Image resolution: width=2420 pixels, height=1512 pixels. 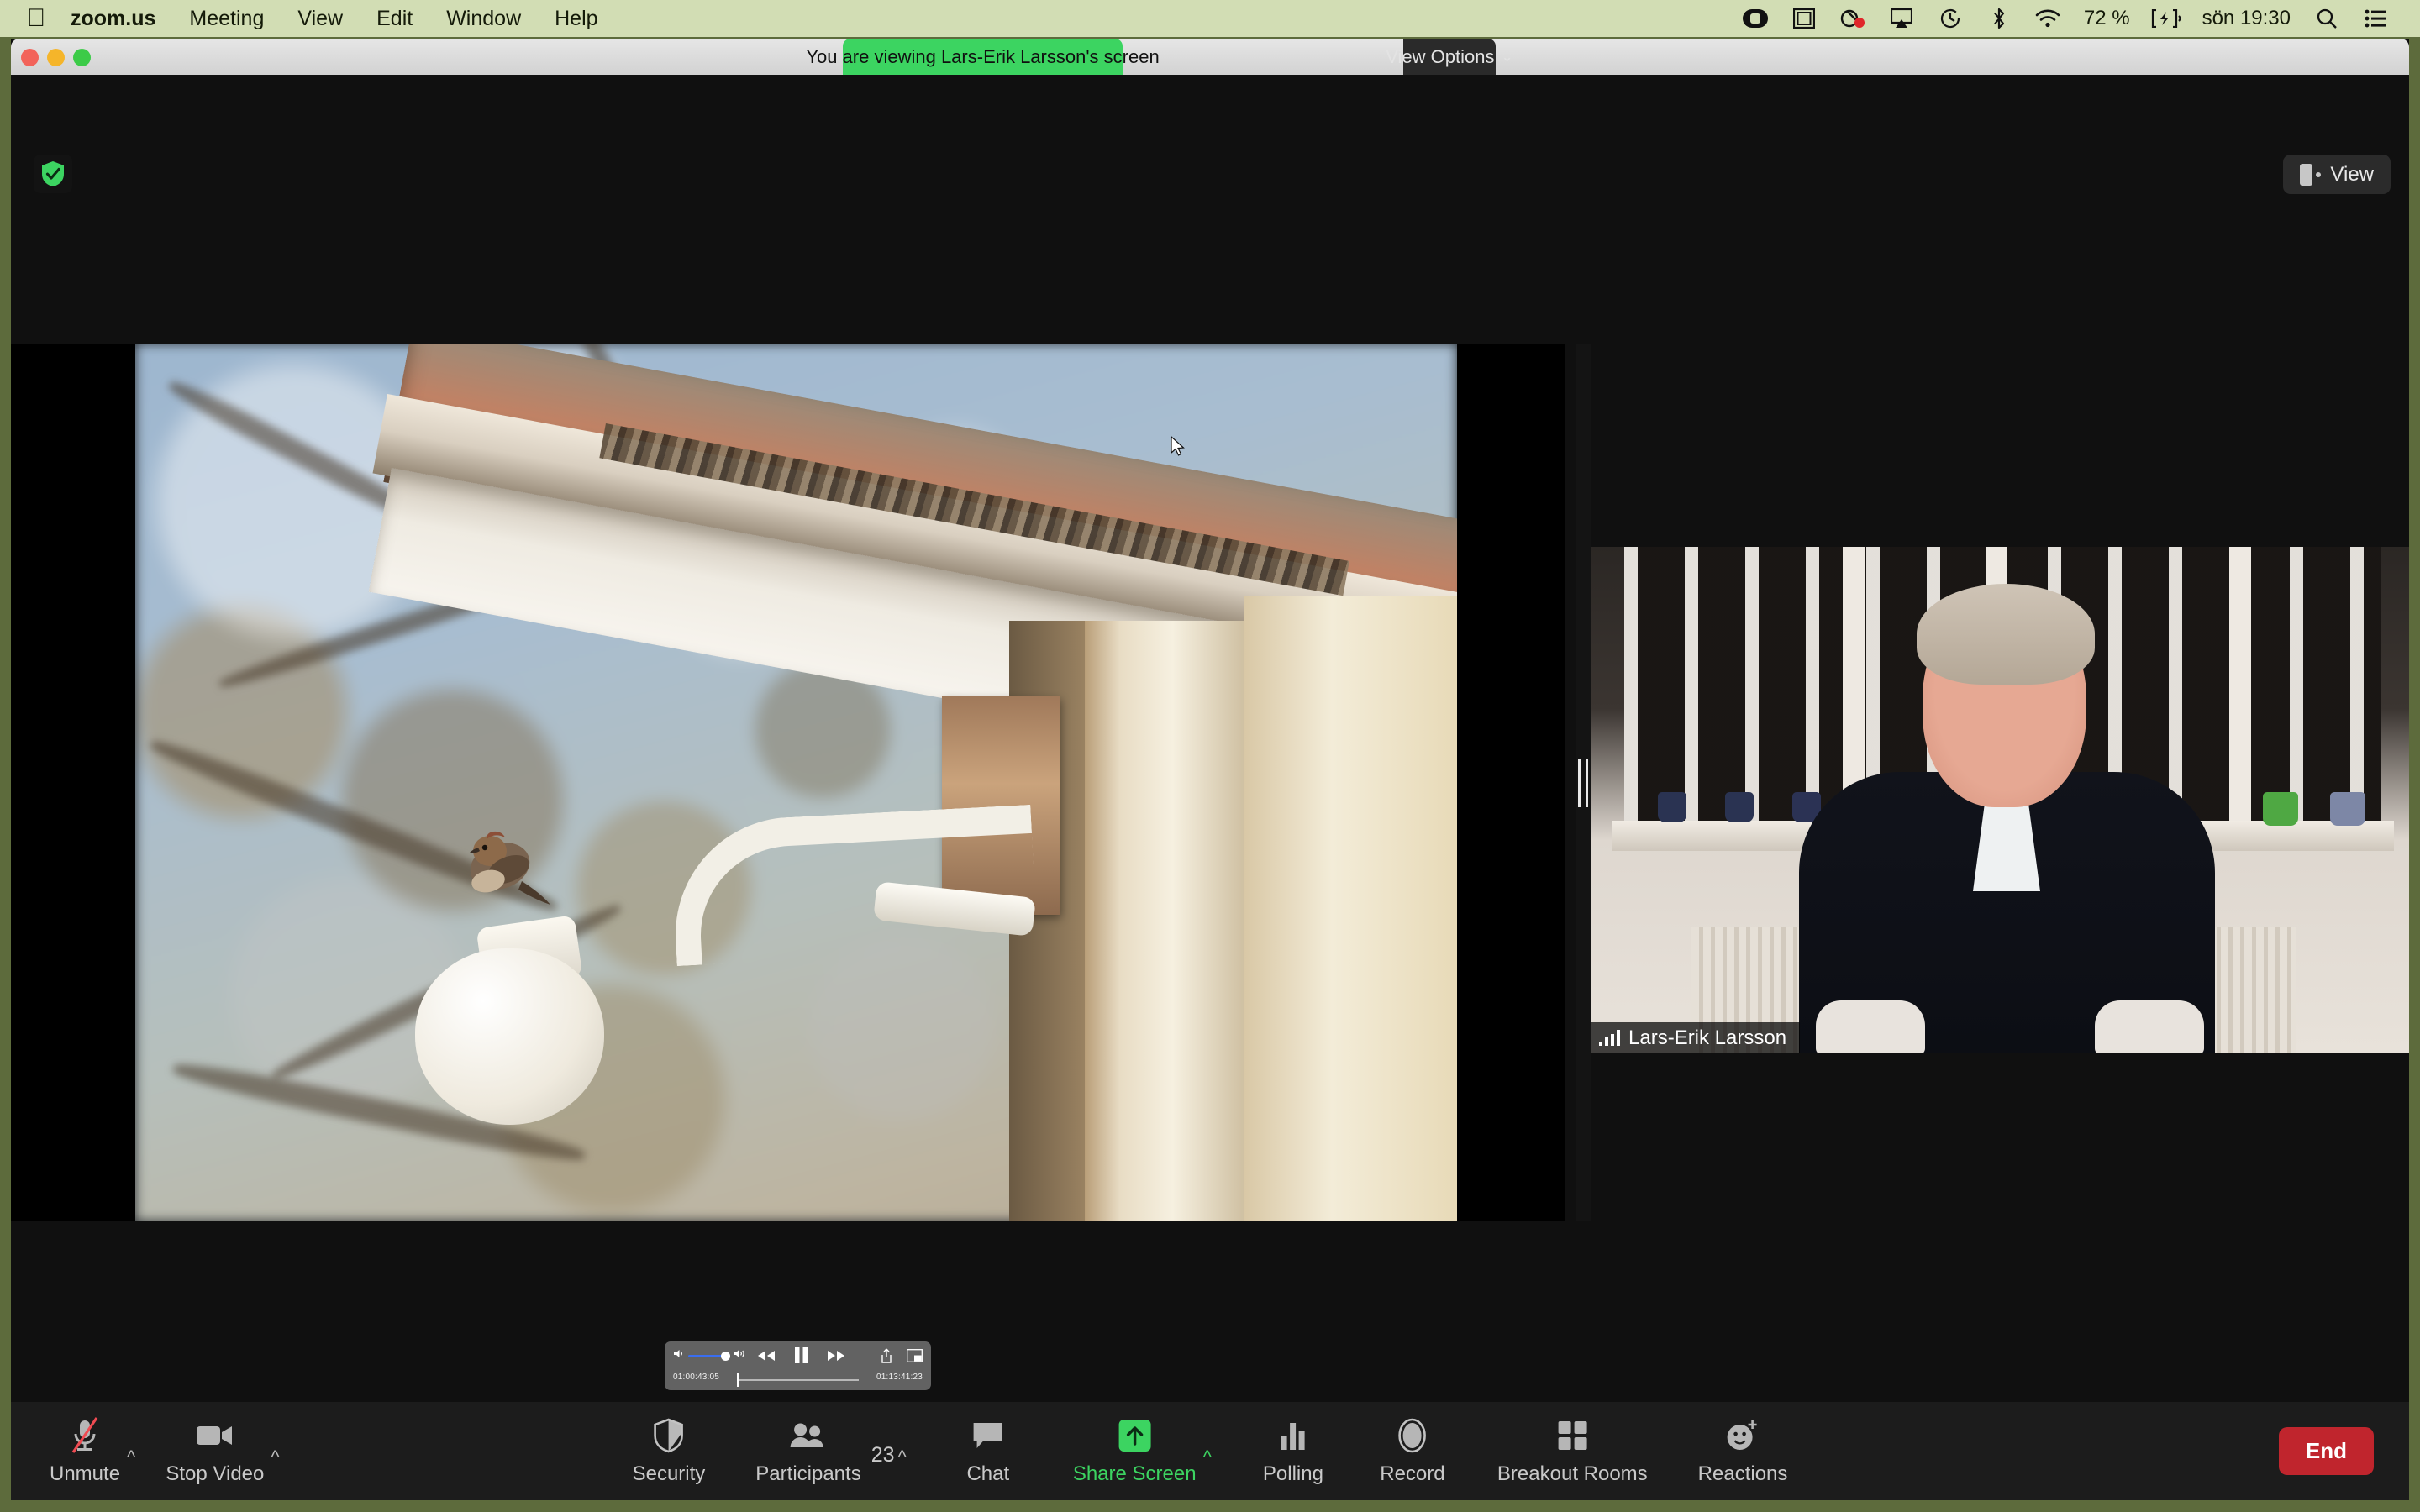 What do you see at coordinates (2311, 174) in the screenshot?
I see `layout-icon` at bounding box center [2311, 174].